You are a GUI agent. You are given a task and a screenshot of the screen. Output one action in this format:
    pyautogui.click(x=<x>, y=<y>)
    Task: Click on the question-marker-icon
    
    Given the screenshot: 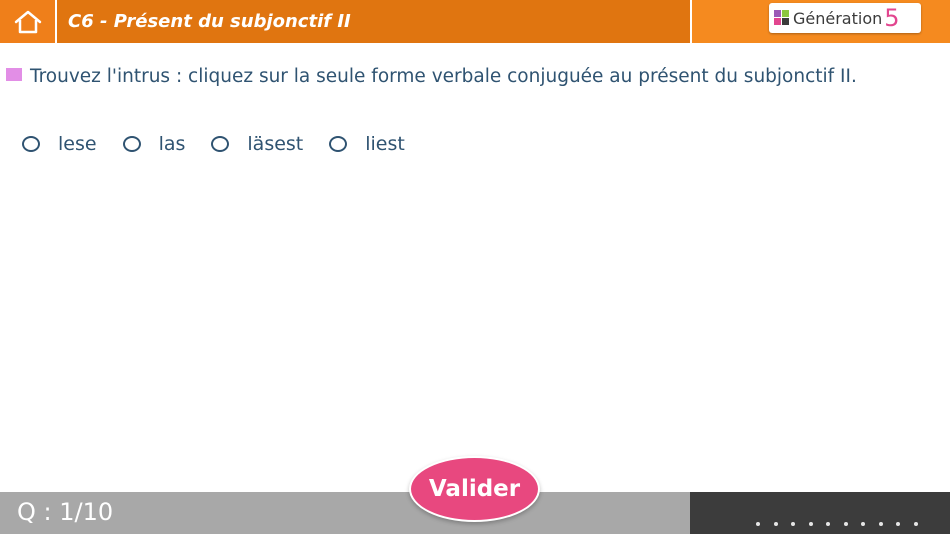 What is the action you would take?
    pyautogui.click(x=14, y=74)
    